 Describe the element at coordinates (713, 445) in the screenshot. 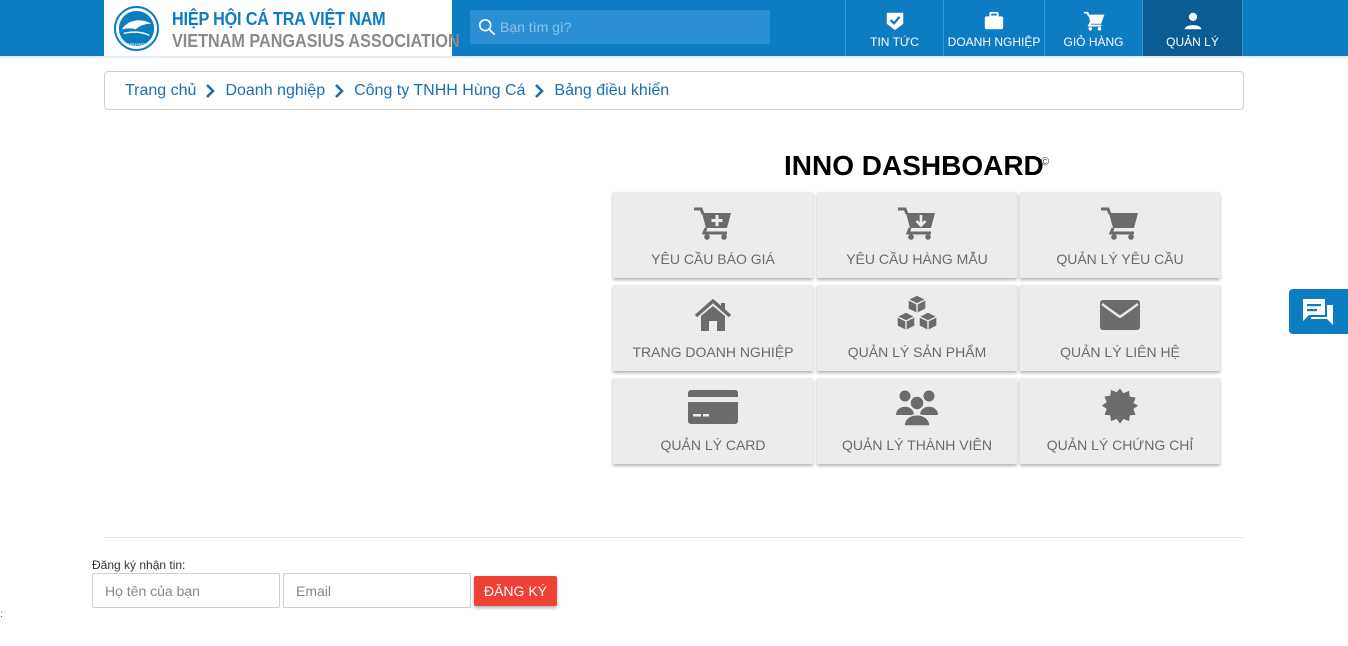

I see `tile-label: QUẢN LÝ CARD` at that location.